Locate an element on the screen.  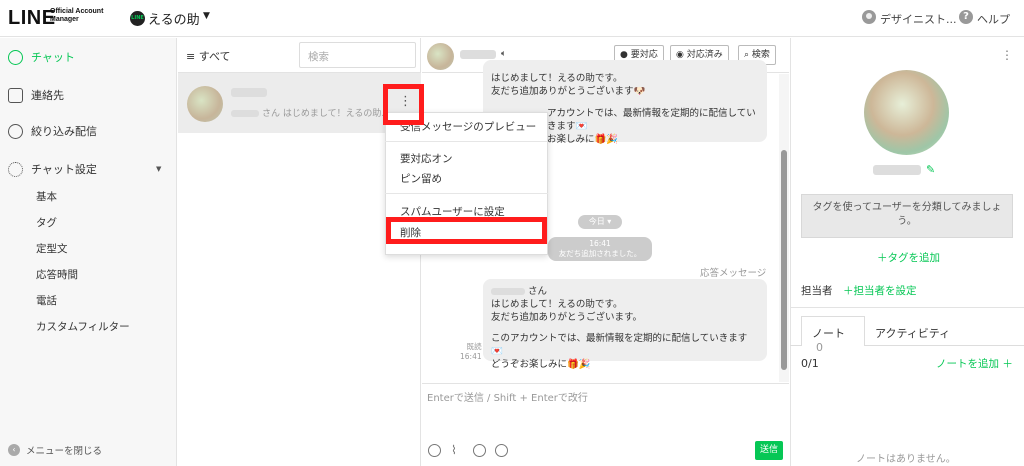
add-icon is located at coordinates (479, 450).